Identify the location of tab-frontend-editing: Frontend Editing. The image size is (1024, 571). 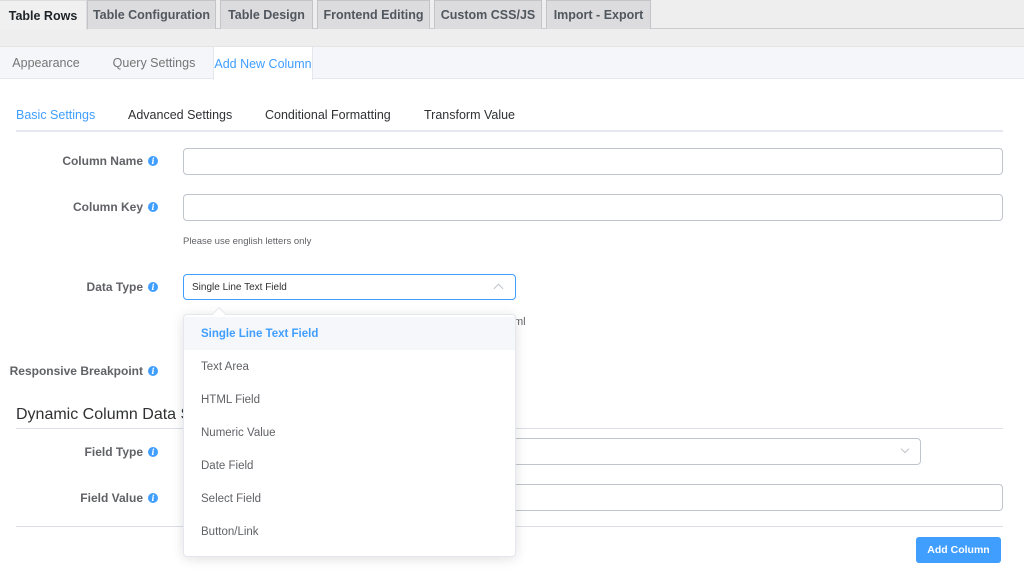
(373, 14).